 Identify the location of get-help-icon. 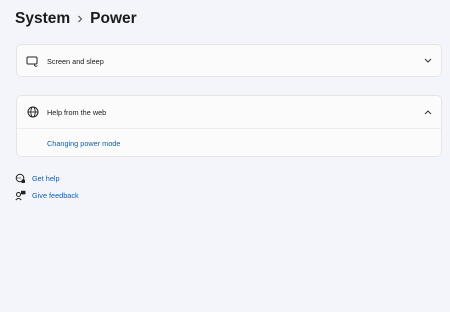
(20, 178).